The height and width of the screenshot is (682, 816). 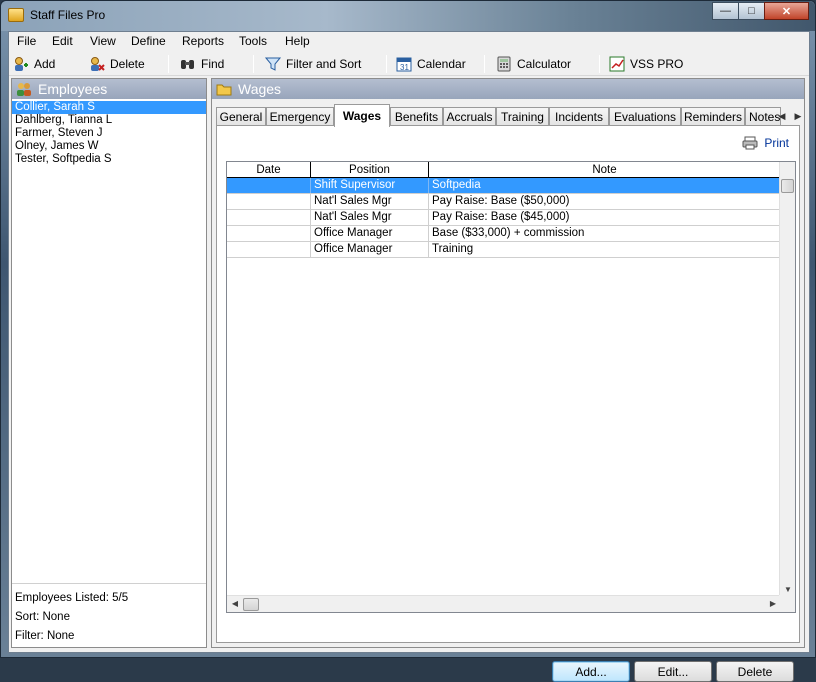 What do you see at coordinates (370, 170) in the screenshot?
I see `column-header-position: Position` at bounding box center [370, 170].